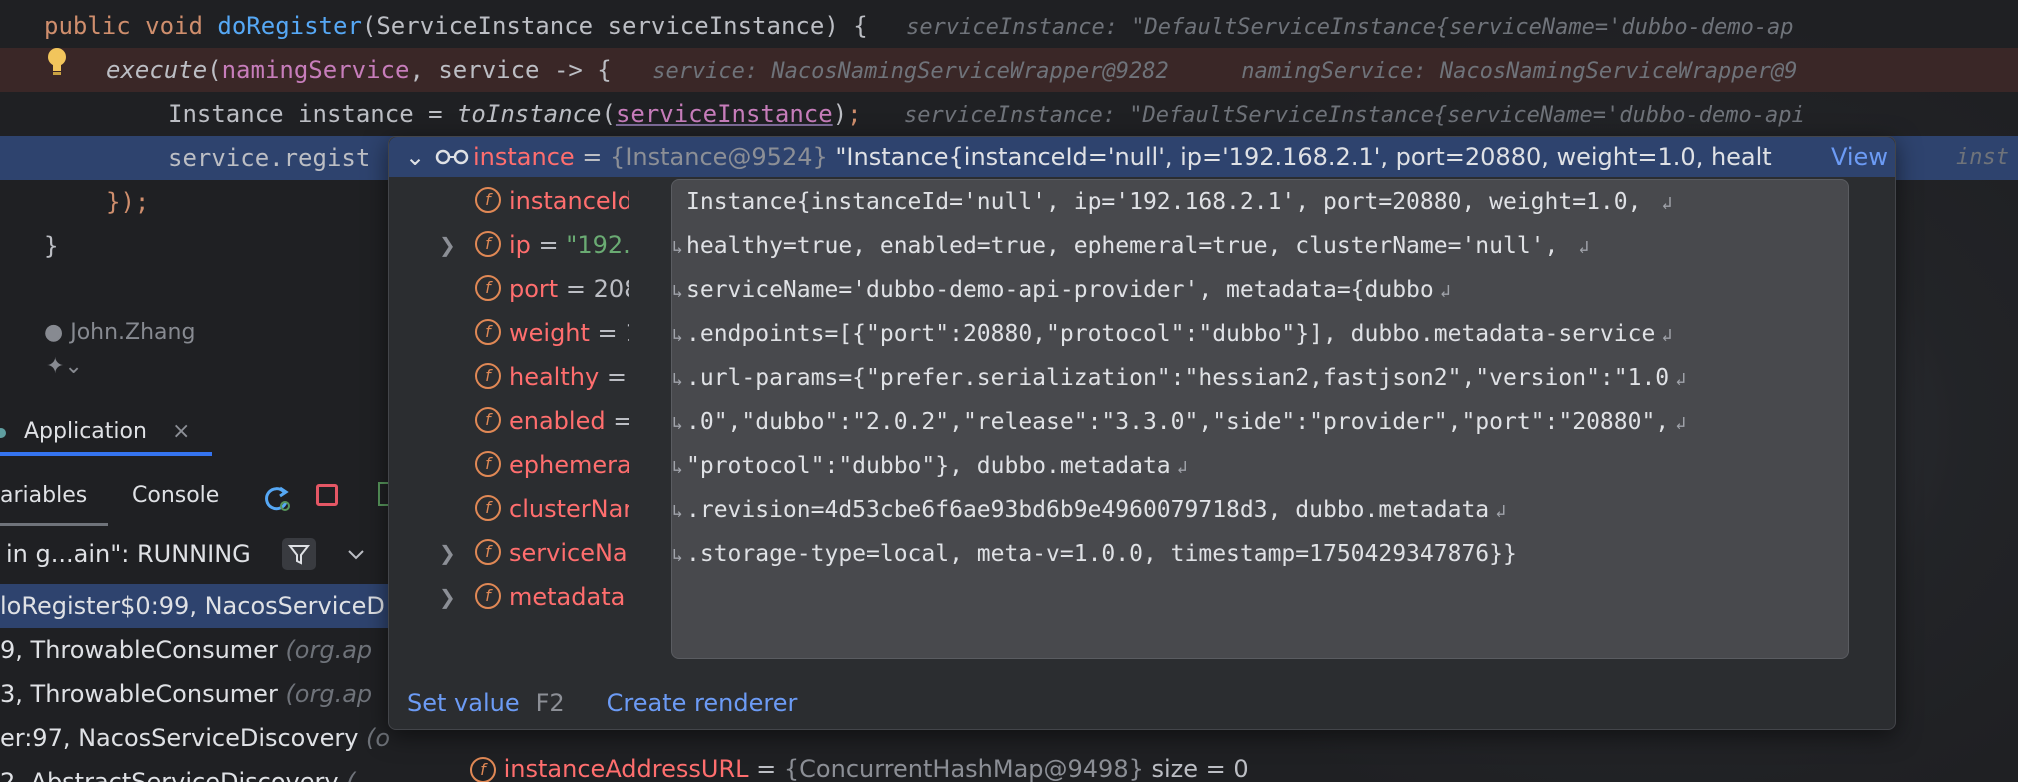  What do you see at coordinates (520, 245) in the screenshot?
I see `field-name: ip` at bounding box center [520, 245].